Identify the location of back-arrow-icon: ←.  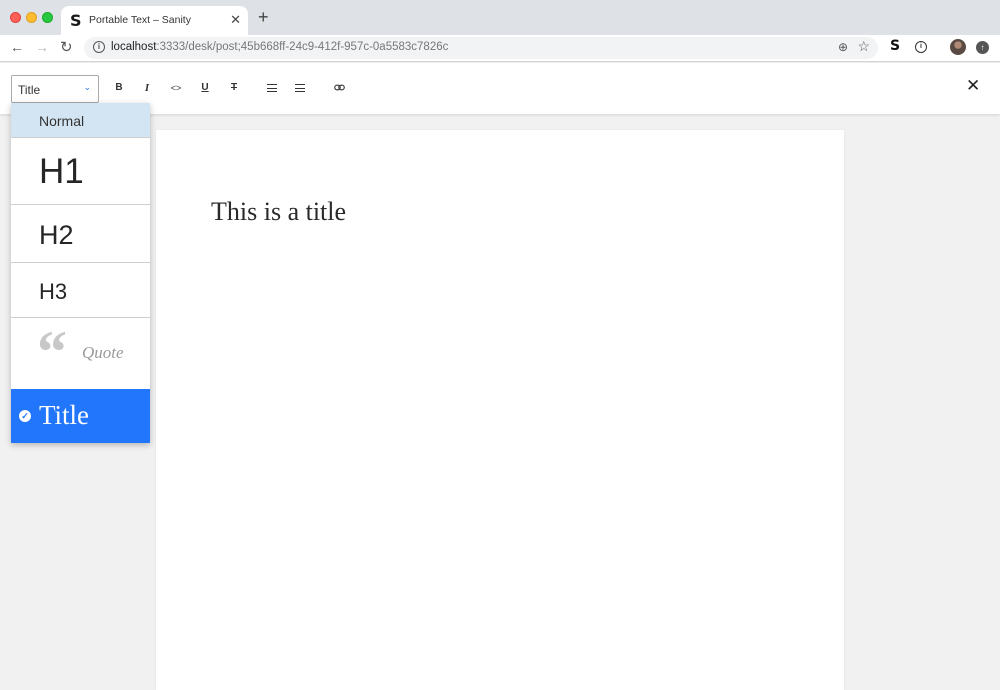
(17, 47).